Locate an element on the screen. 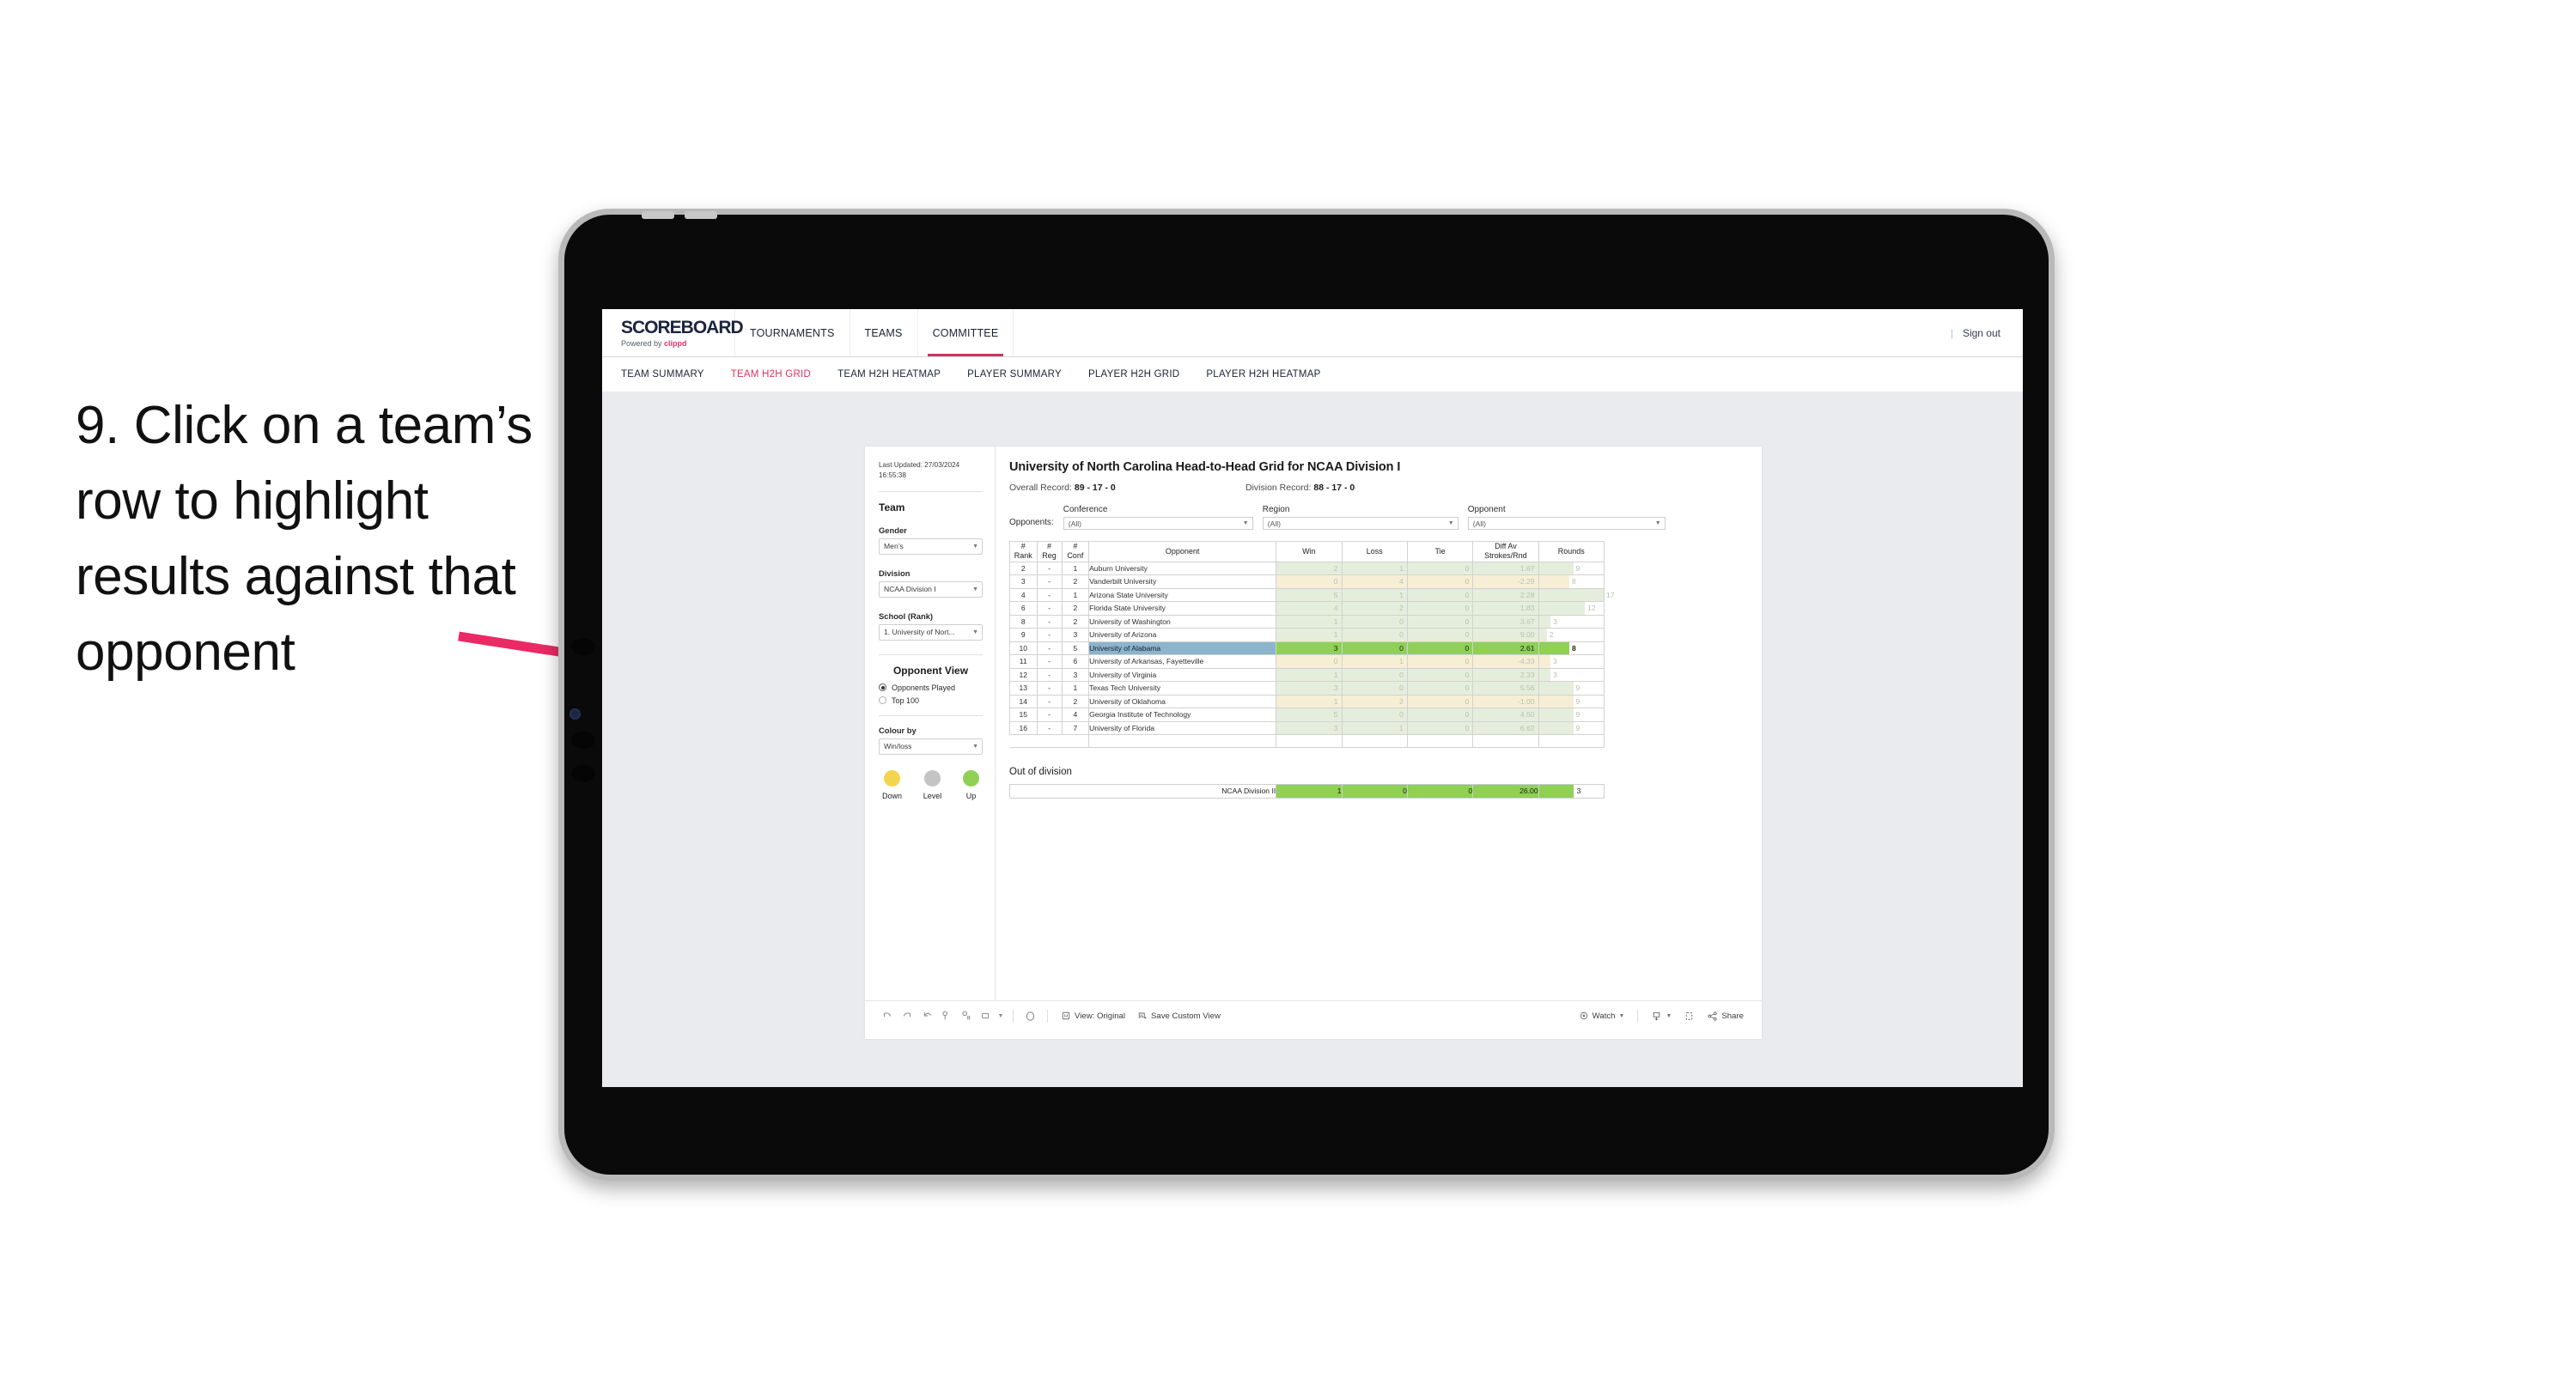 This screenshot has height=1385, width=2576. device-preview-icon is located at coordinates (986, 1016).